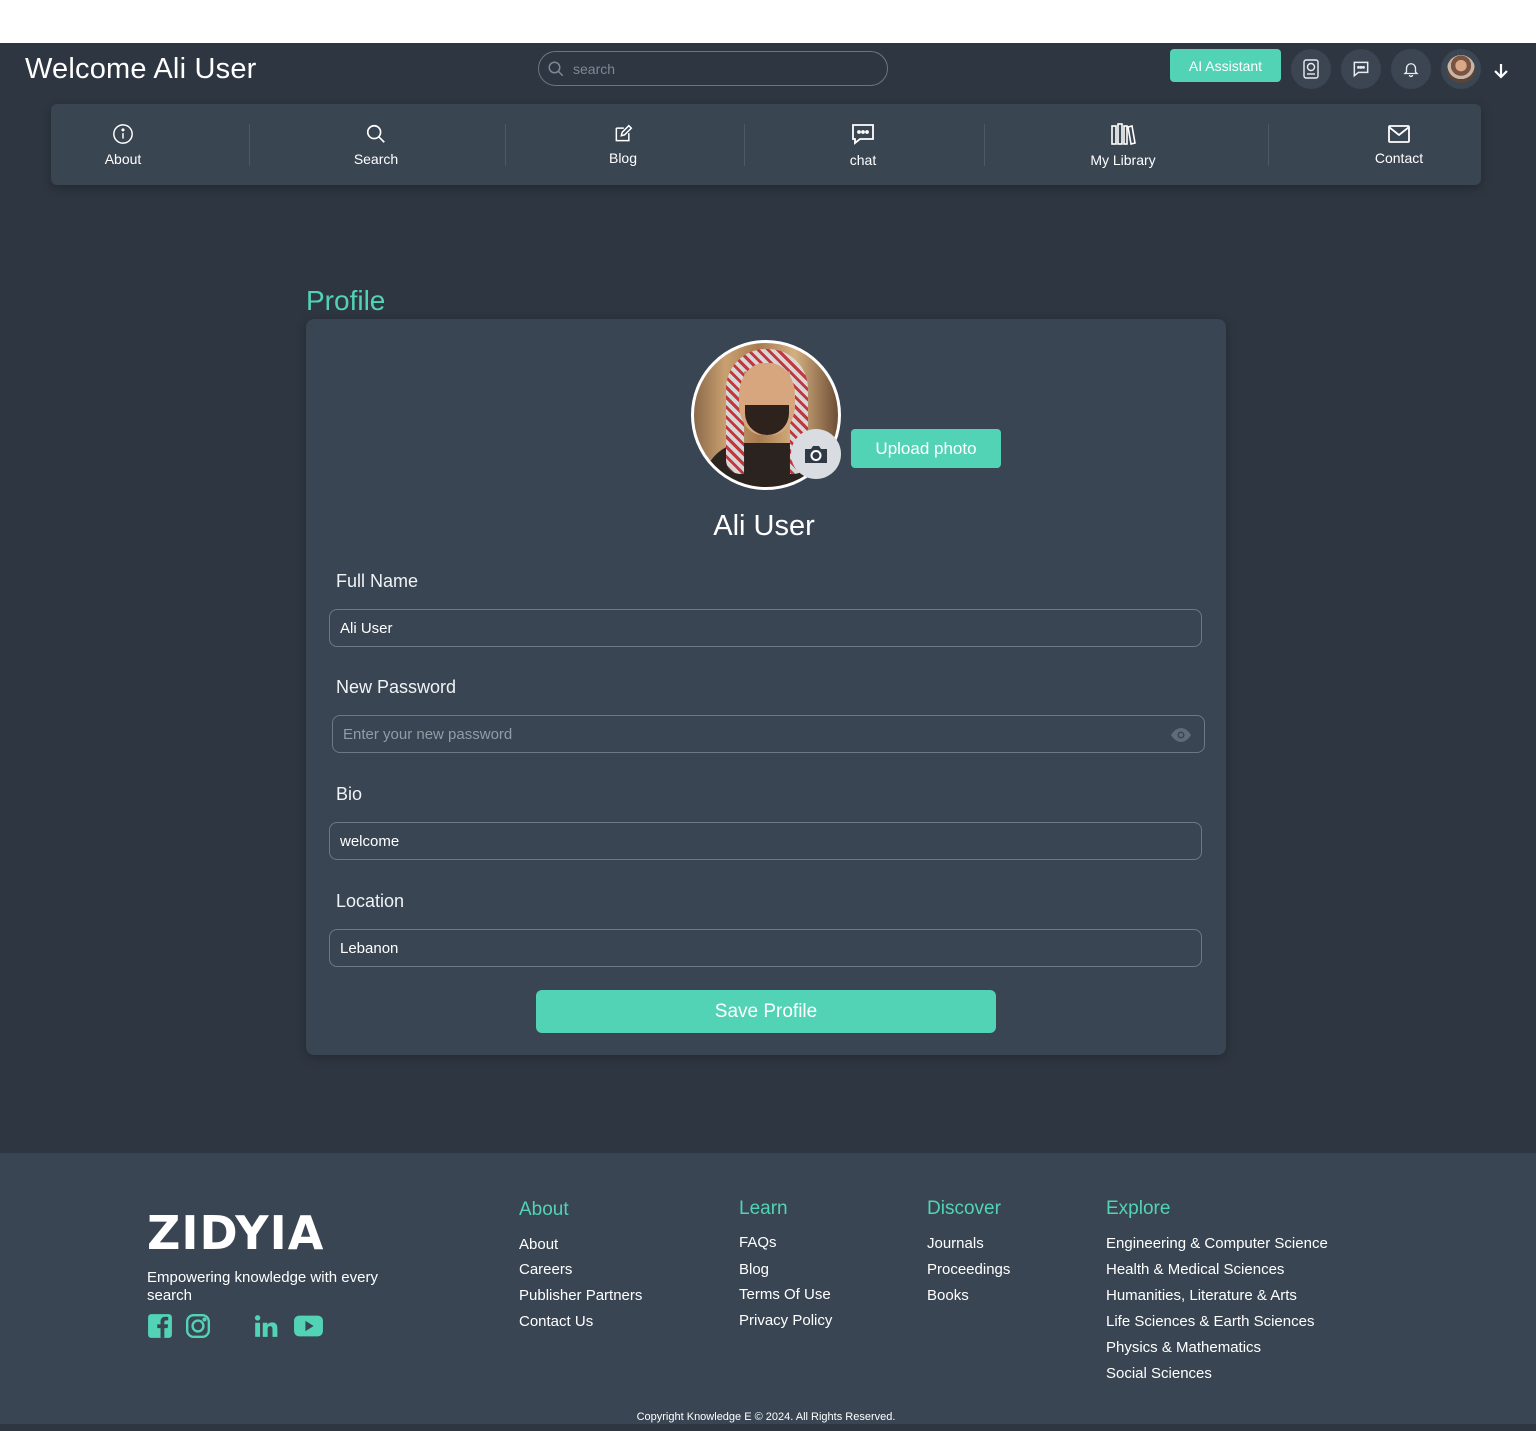 This screenshot has width=1536, height=1431. I want to click on welcome-title: Welcome Ali User, so click(141, 69).